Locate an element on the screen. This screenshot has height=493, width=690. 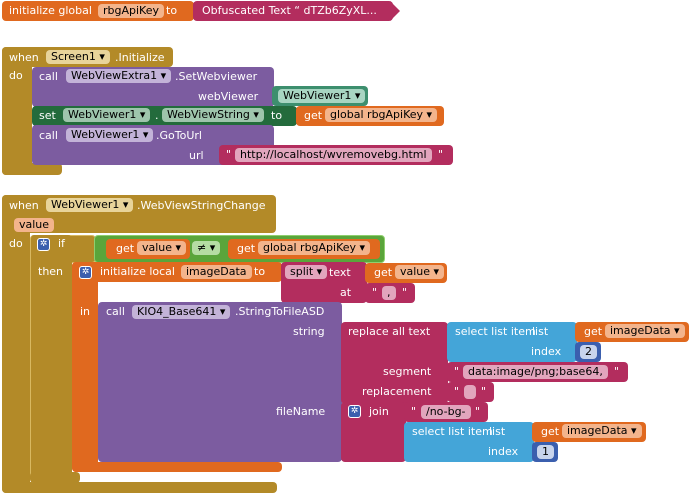
call-stringtofile-kw: call is located at coordinates (115, 311).